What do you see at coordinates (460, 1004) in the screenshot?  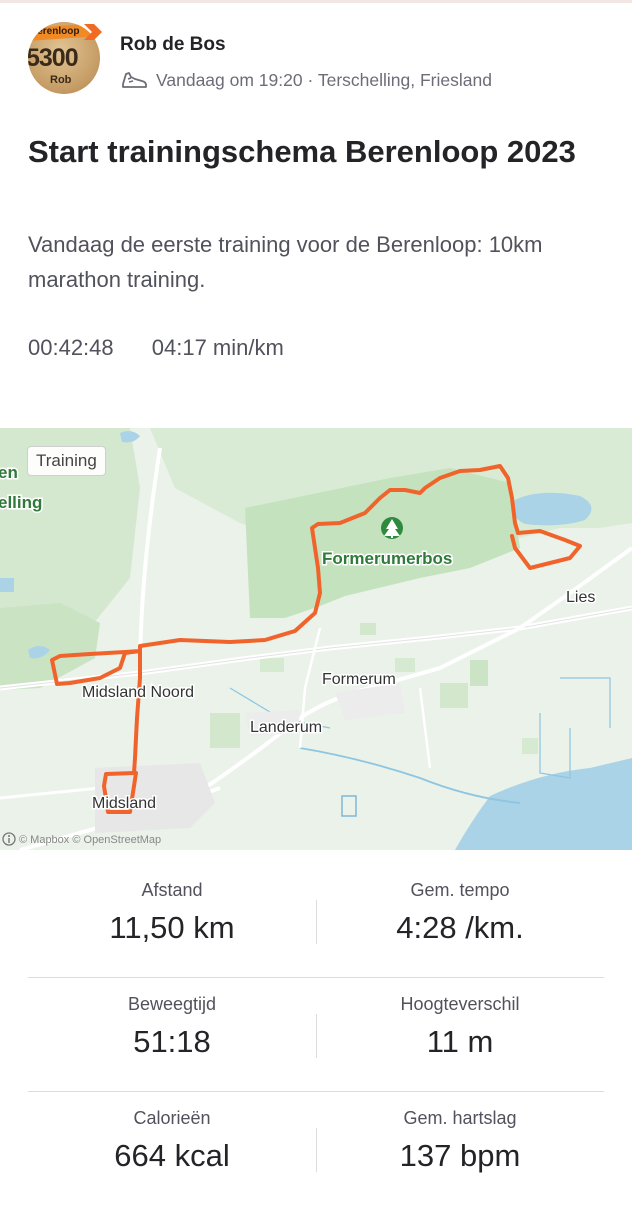 I see `stat-label: Hoogteverschil` at bounding box center [460, 1004].